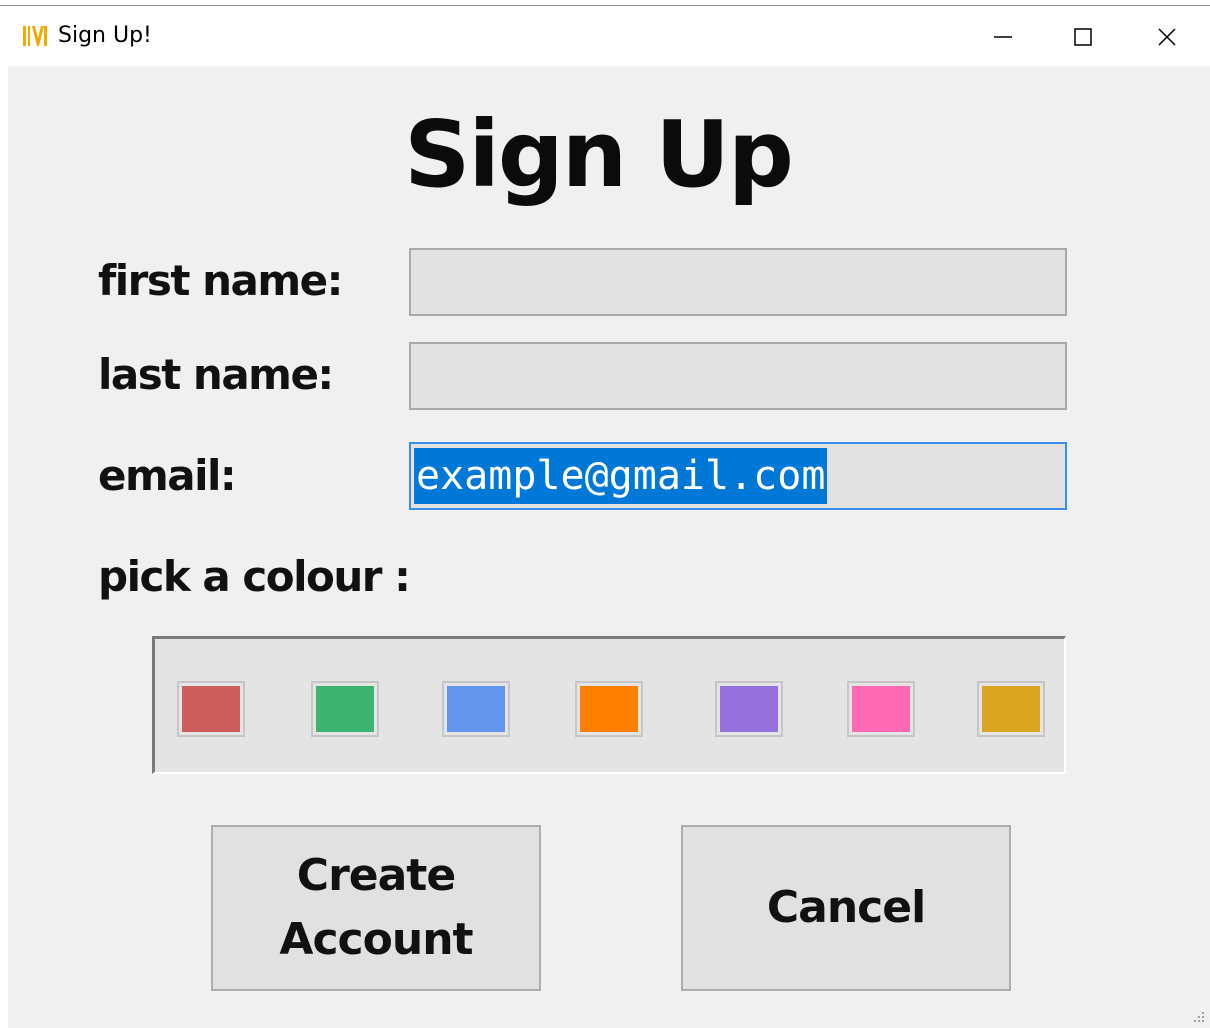  I want to click on create-account-line2: Account, so click(376, 939).